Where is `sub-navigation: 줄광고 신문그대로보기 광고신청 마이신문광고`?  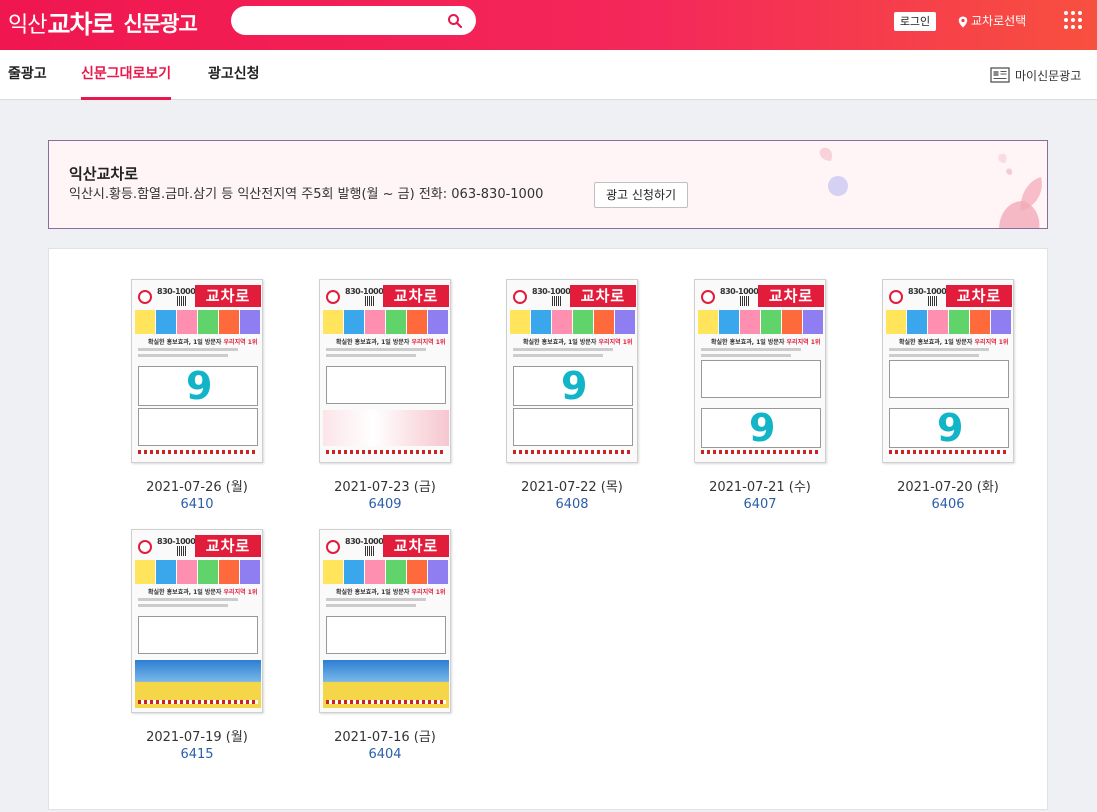
sub-navigation: 줄광고 신문그대로보기 광고신청 마이신문광고 is located at coordinates (548, 75).